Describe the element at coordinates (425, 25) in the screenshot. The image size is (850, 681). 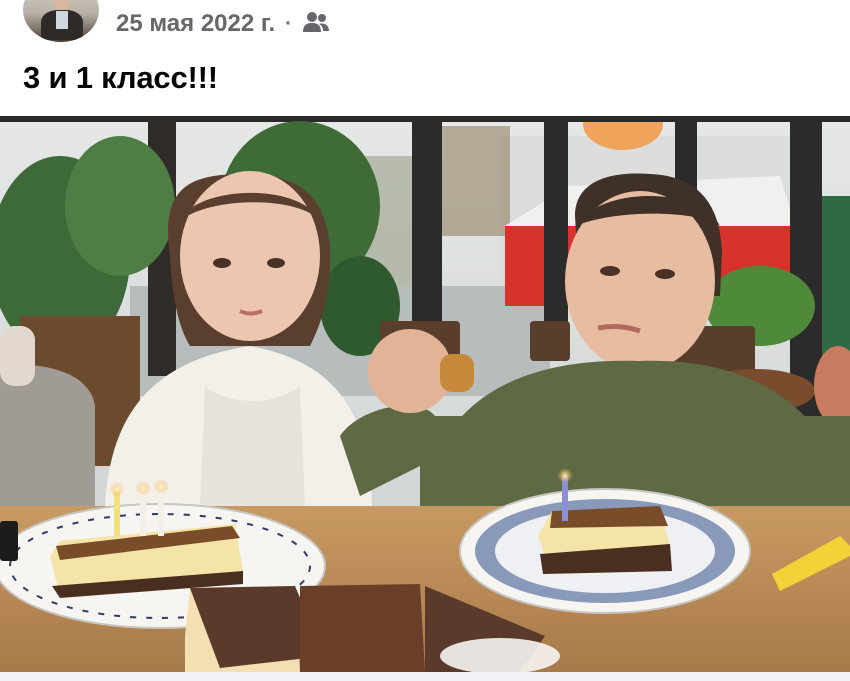
I see `post-header: 25 мая 2022 г. ·` at that location.